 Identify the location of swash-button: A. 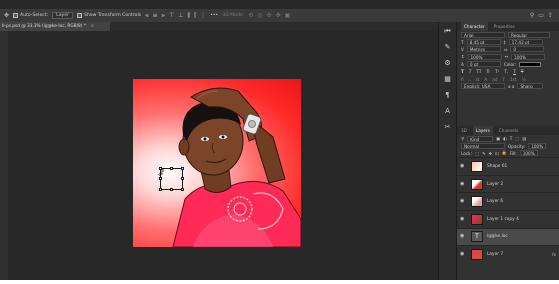
(485, 79).